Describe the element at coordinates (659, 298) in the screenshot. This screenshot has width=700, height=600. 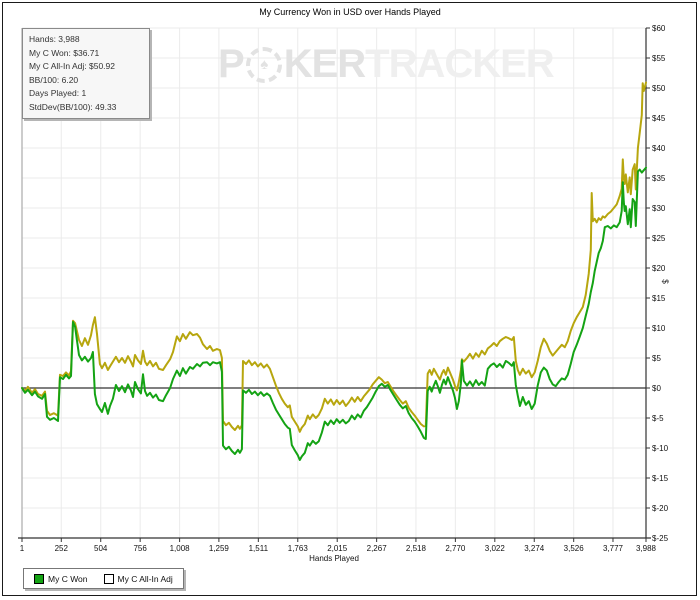
I see `svg-text: $15` at that location.